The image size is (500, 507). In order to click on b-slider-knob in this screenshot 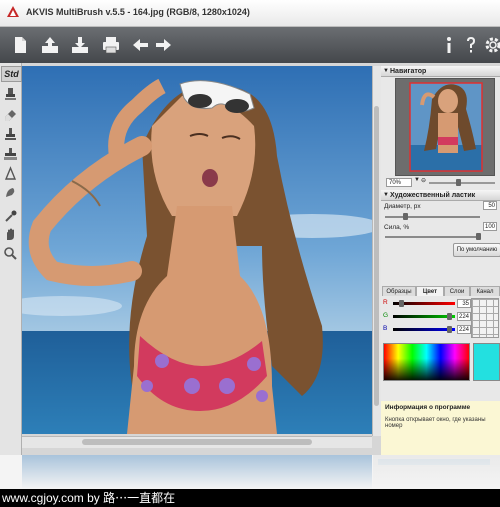, I will do `click(449, 329)`.